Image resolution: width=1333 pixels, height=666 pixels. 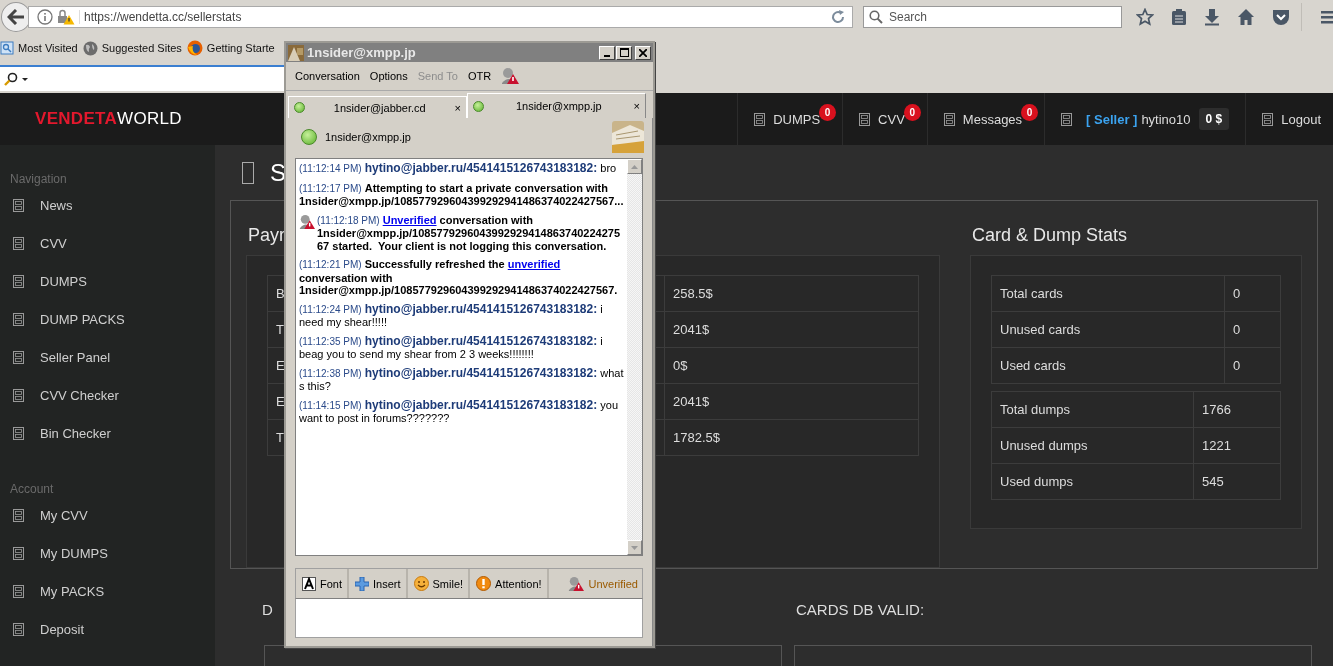 I want to click on balance-badge: 0 $, so click(x=1214, y=119).